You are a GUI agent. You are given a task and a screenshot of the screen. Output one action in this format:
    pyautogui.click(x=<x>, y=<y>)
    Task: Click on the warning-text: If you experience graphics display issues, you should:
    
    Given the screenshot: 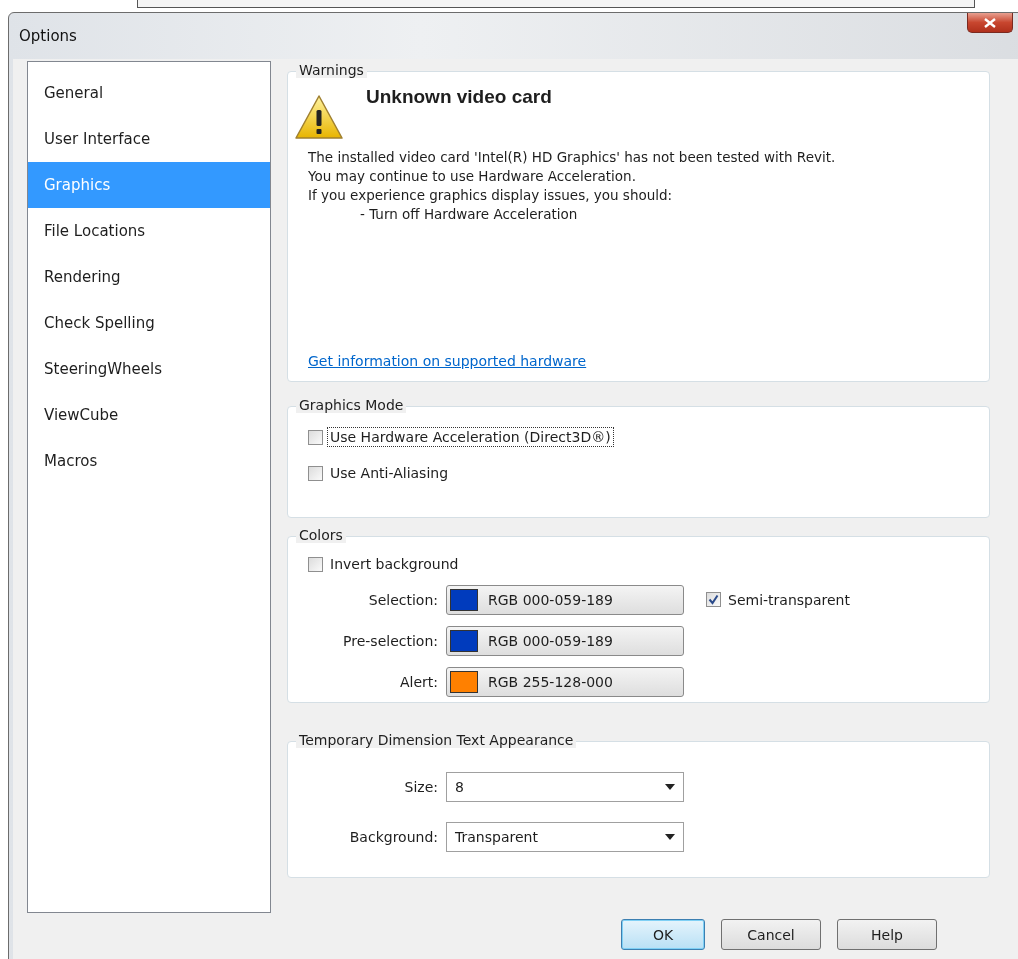 What is the action you would take?
    pyautogui.click(x=491, y=195)
    